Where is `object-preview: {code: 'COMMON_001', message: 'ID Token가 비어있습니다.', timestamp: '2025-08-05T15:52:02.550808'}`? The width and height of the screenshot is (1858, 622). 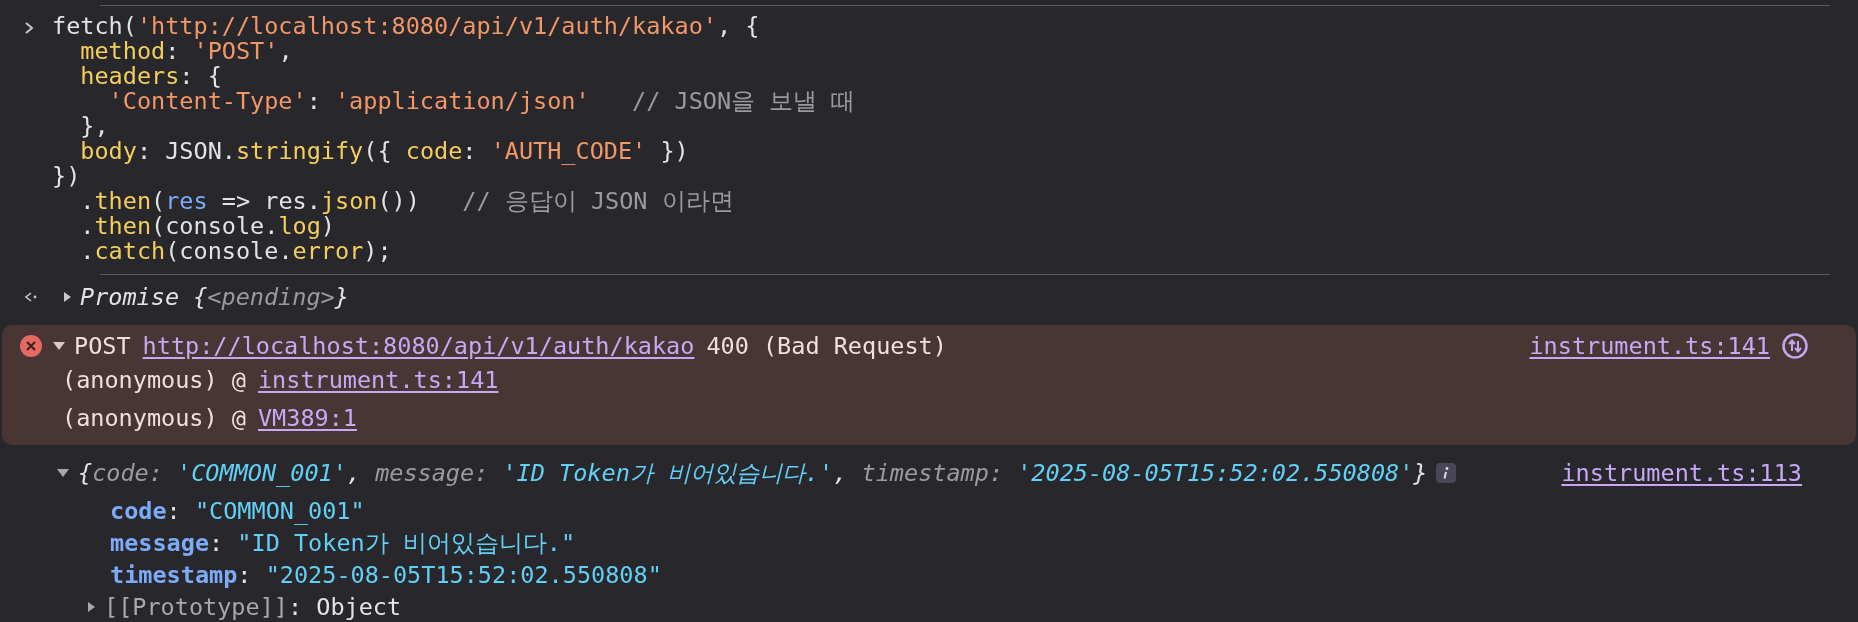 object-preview: {code: 'COMMON_001', message: 'ID Token가 비어있습니다.', timestamp: '2025-08-05T15:52:02.550808'} is located at coordinates (753, 473).